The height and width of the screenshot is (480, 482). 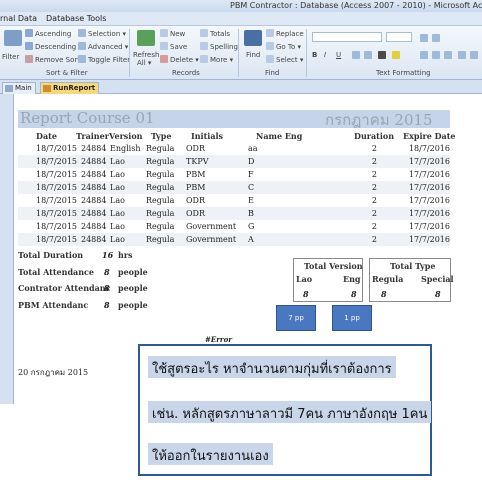 I want to click on text-formatting-group-label: Text Formatting, so click(x=403, y=73).